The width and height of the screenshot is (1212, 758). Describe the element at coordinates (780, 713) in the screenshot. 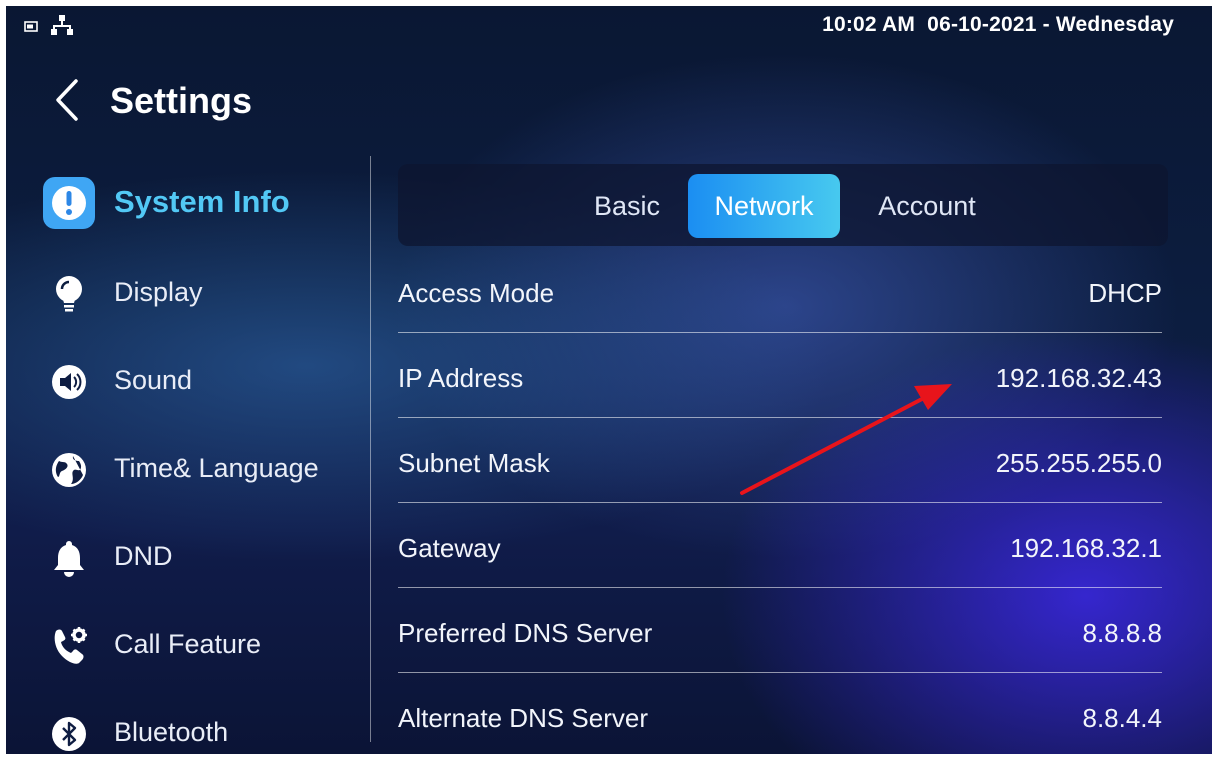

I see `list-item: Alternate DNS Server 8.8.4.4` at that location.